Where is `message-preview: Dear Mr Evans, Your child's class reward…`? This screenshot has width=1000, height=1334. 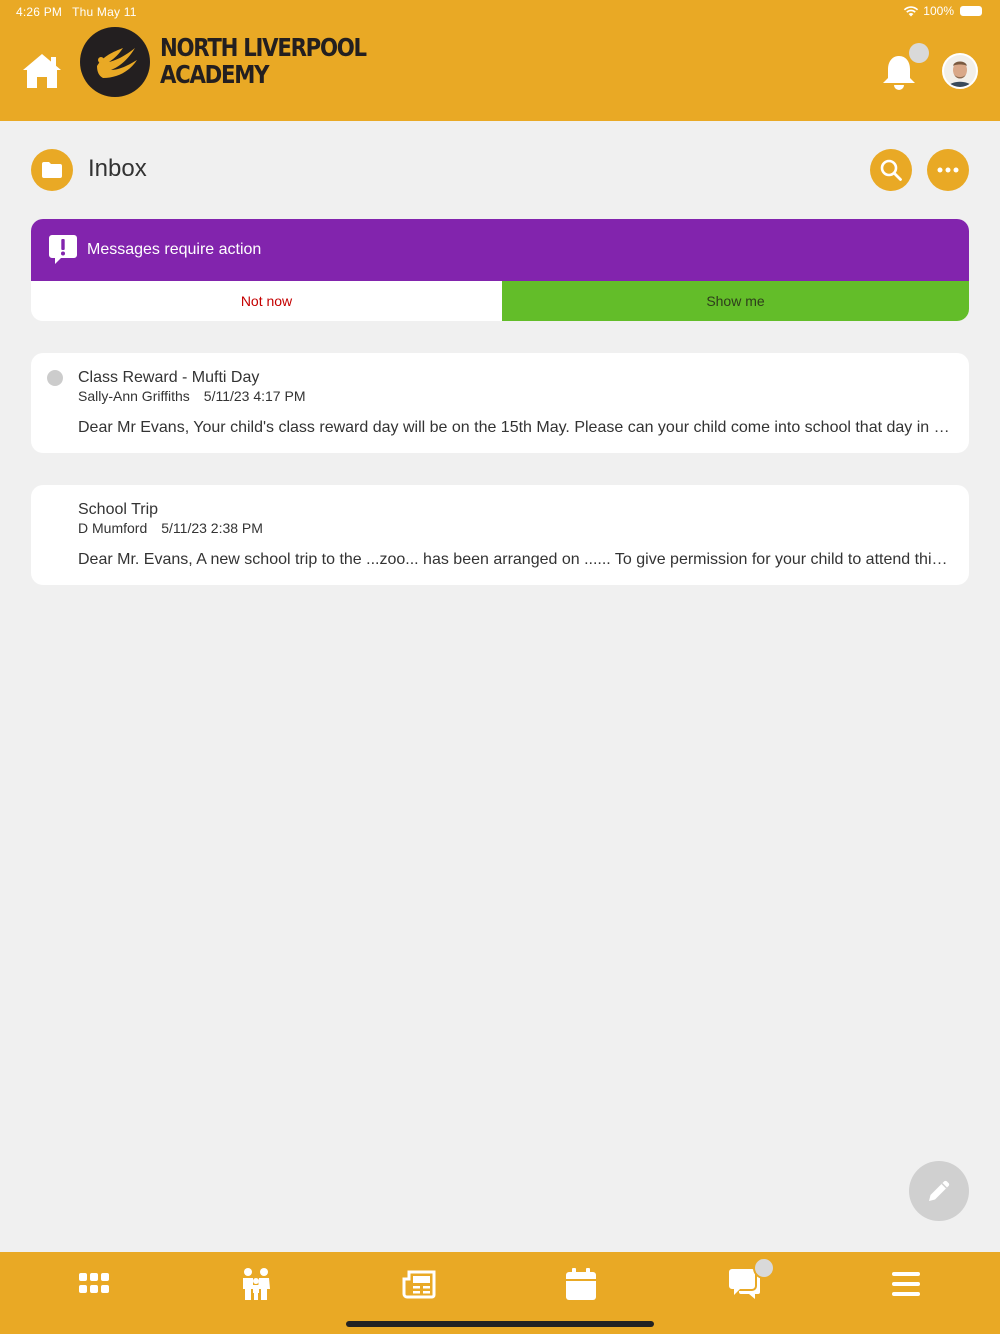 message-preview: Dear Mr Evans, Your child's class reward… is located at coordinates (516, 427).